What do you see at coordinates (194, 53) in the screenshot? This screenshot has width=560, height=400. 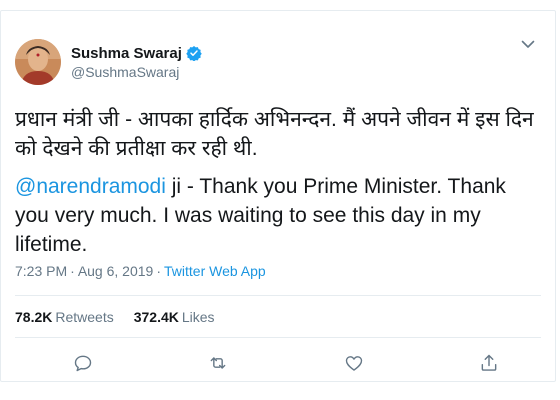 I see `verified-badge-icon` at bounding box center [194, 53].